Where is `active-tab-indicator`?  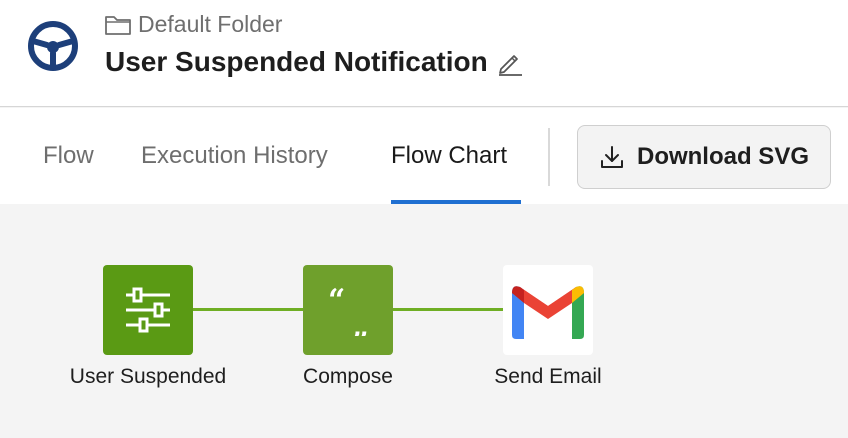 active-tab-indicator is located at coordinates (456, 202).